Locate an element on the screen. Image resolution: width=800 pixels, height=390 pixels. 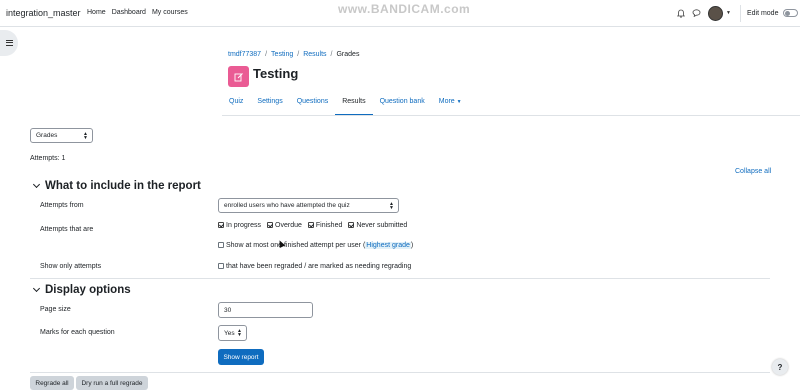
list-icon is located at coordinates (9, 43).